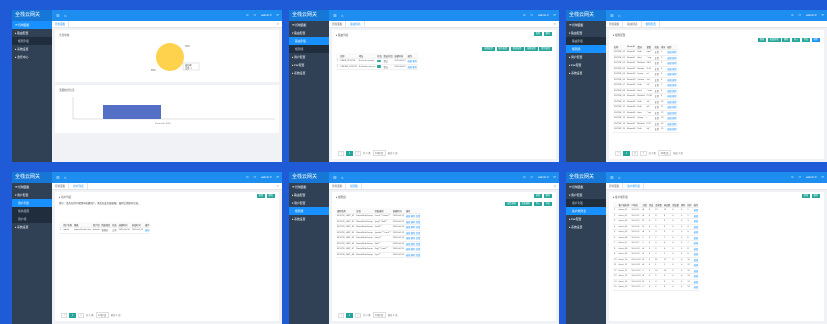  I want to click on sidebar-item-user: ▸ 用户配置, so click(309, 57).